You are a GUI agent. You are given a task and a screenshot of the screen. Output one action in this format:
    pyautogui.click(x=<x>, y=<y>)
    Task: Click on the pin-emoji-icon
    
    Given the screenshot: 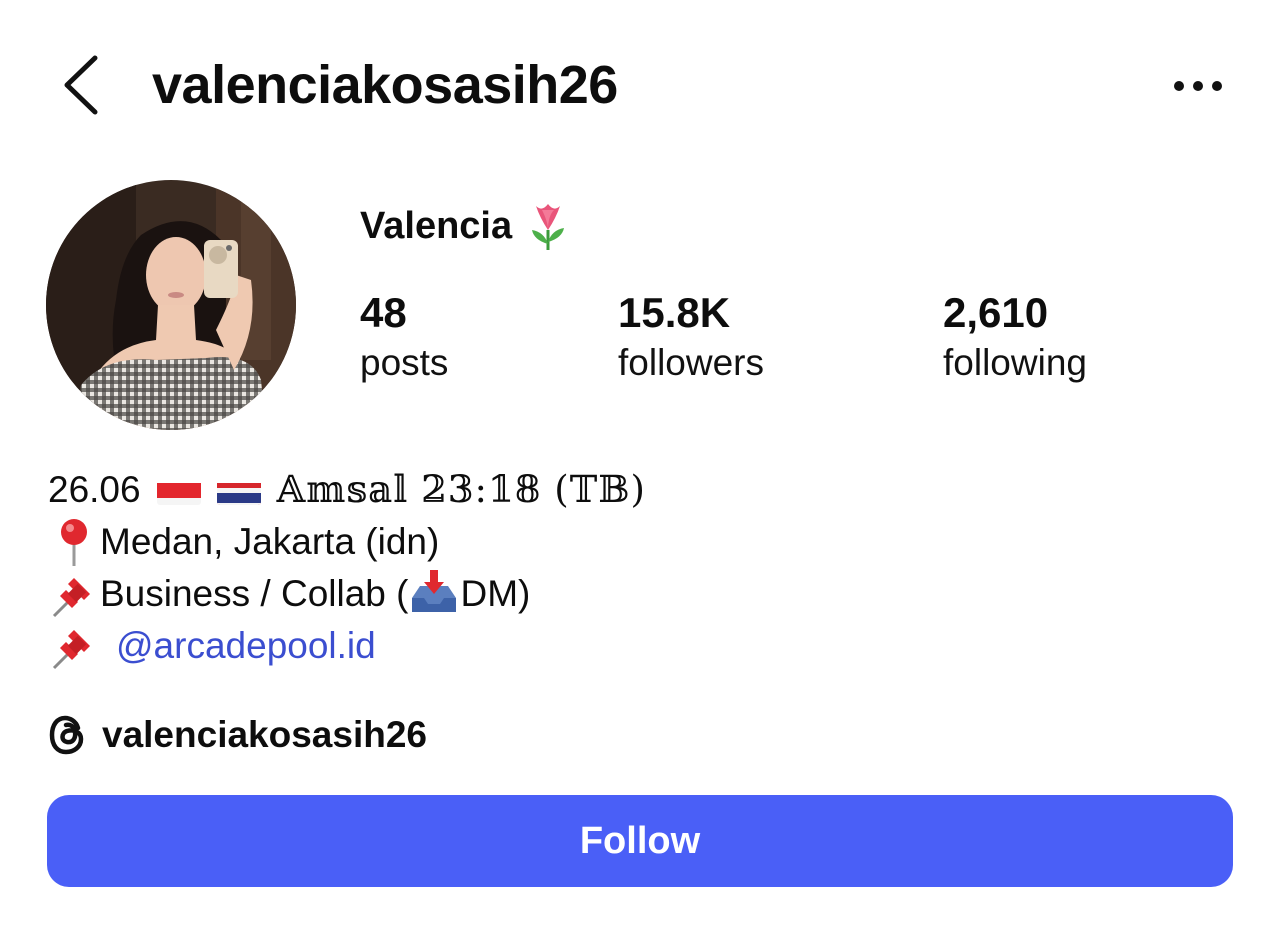 What is the action you would take?
    pyautogui.click(x=74, y=542)
    